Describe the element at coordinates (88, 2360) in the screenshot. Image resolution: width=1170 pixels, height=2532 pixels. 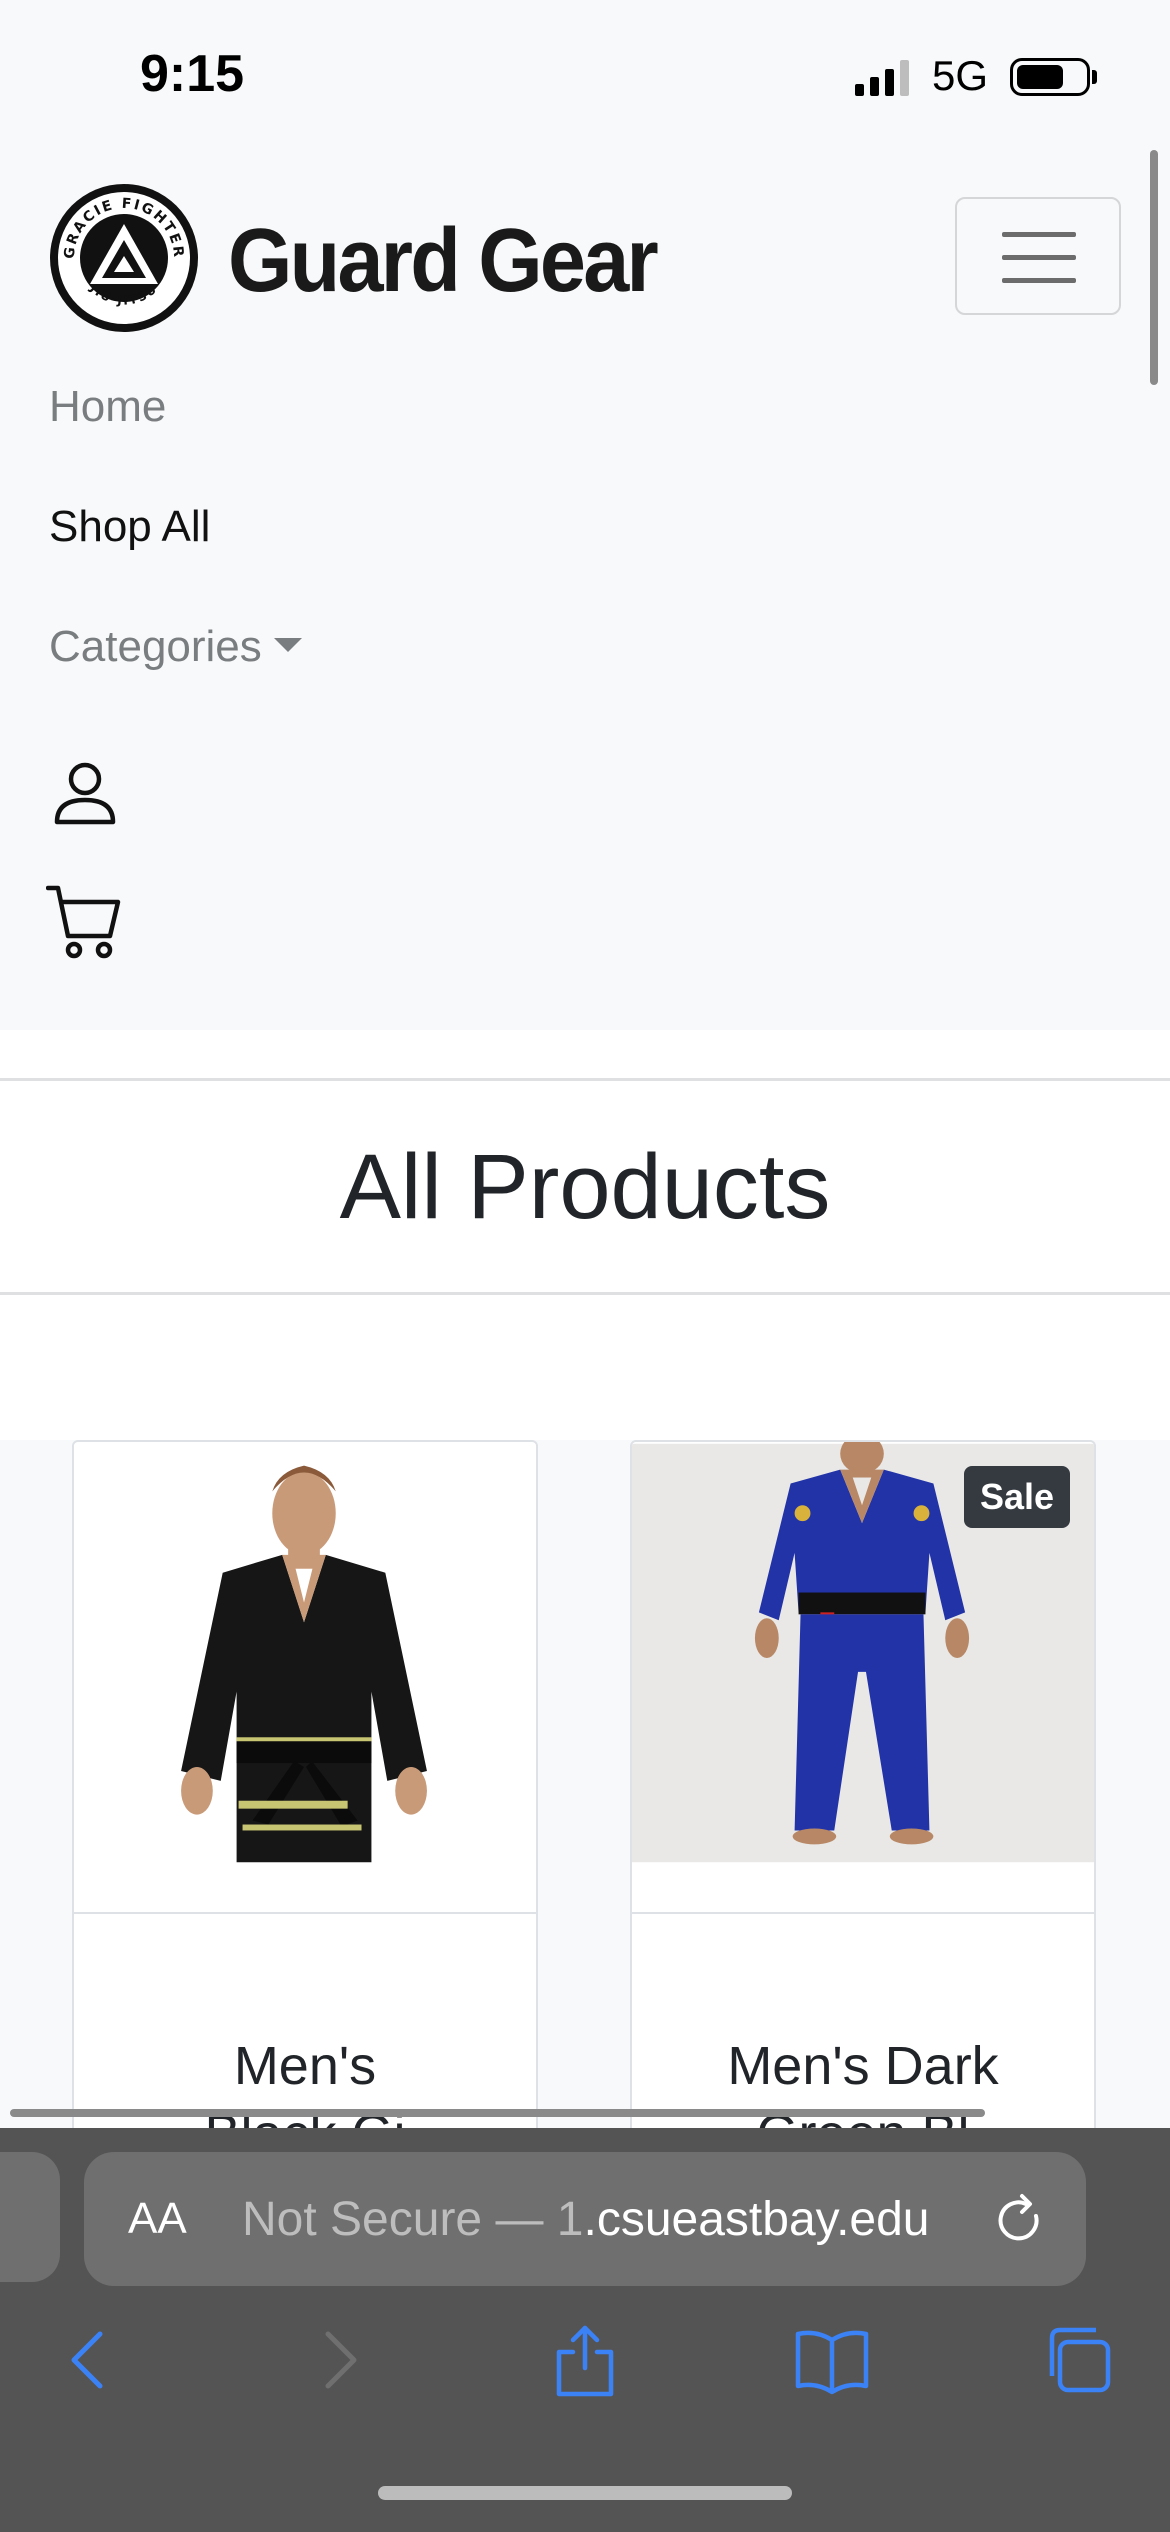
I see `back-icon` at that location.